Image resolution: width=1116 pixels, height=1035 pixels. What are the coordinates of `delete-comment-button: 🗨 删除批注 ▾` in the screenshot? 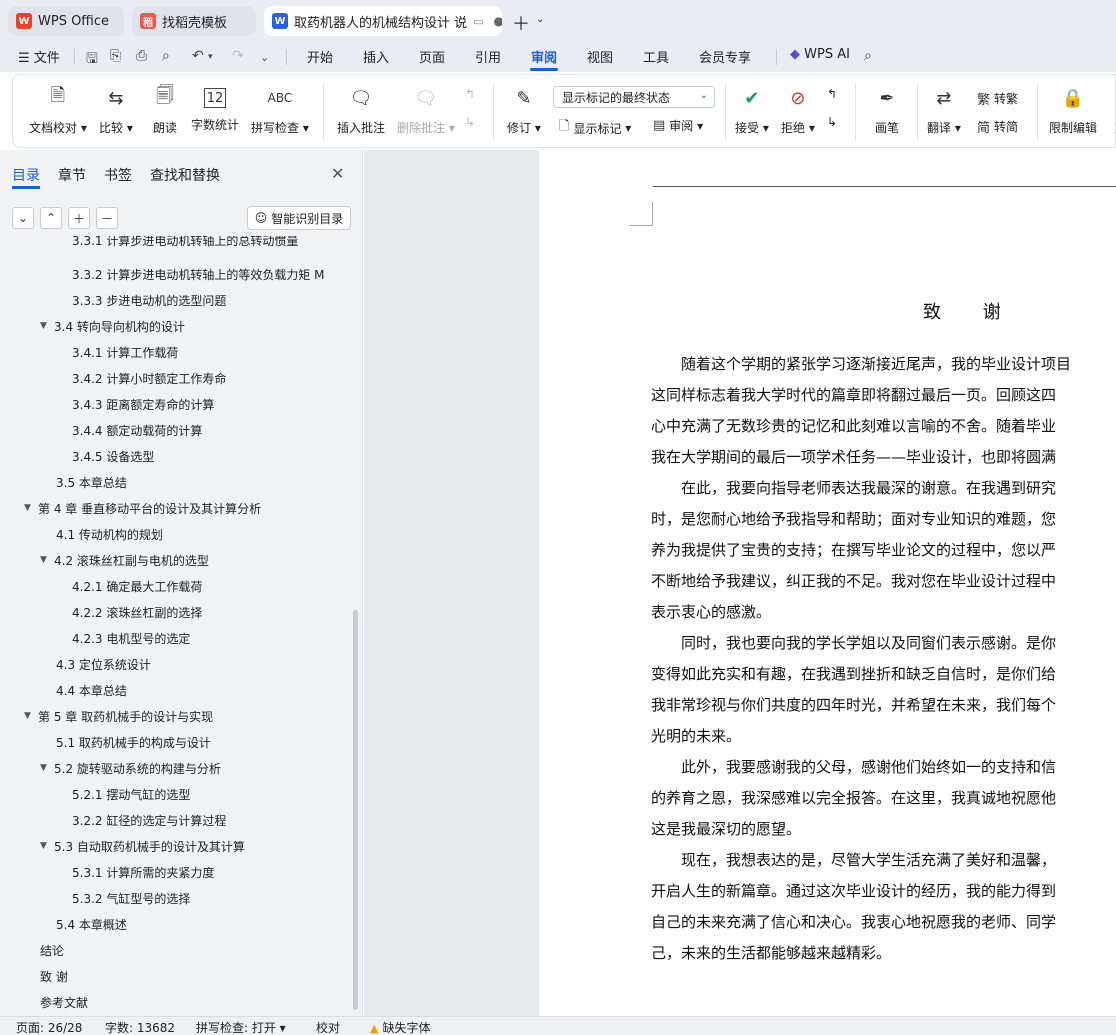 It's located at (426, 110).